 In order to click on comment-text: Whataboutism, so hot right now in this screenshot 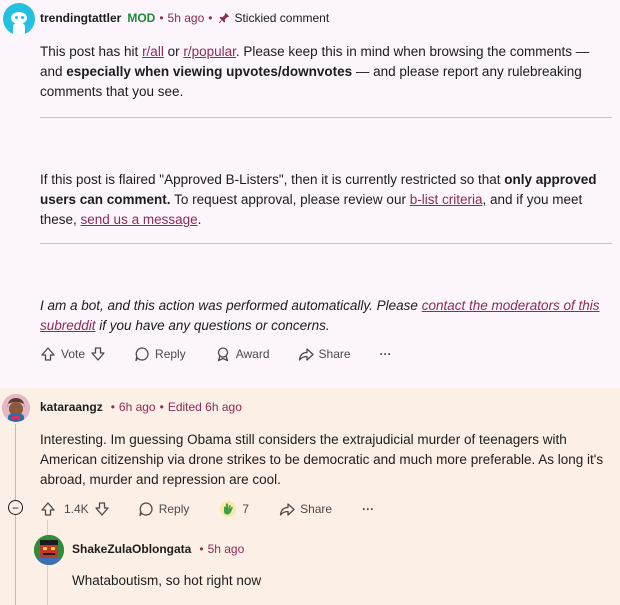, I will do `click(167, 580)`.